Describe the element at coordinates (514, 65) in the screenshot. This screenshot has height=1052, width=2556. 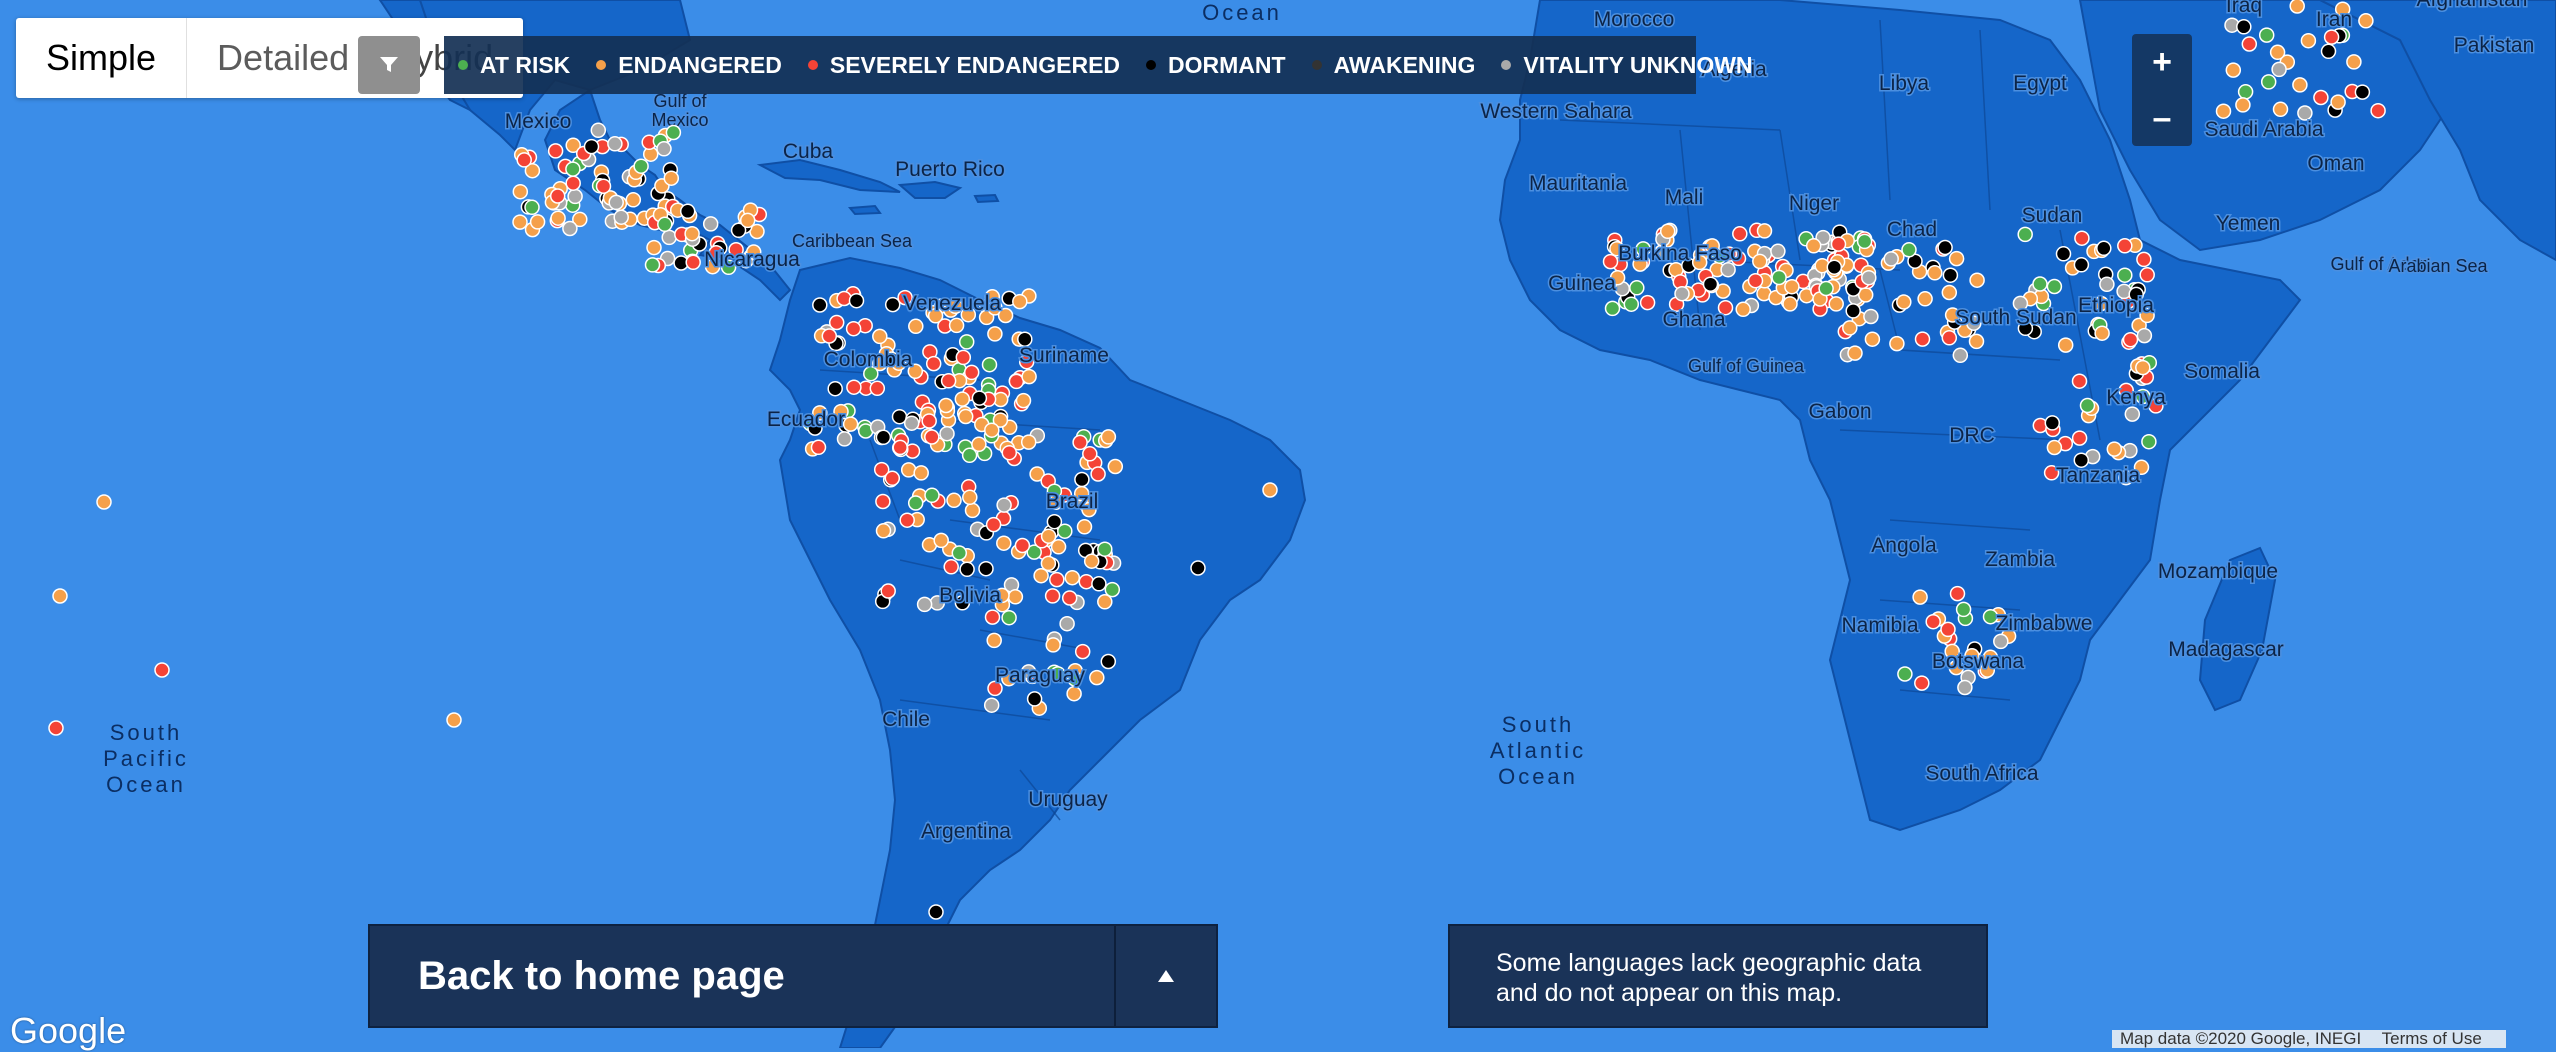
I see `legend-item-at-risk: AT RISK` at that location.